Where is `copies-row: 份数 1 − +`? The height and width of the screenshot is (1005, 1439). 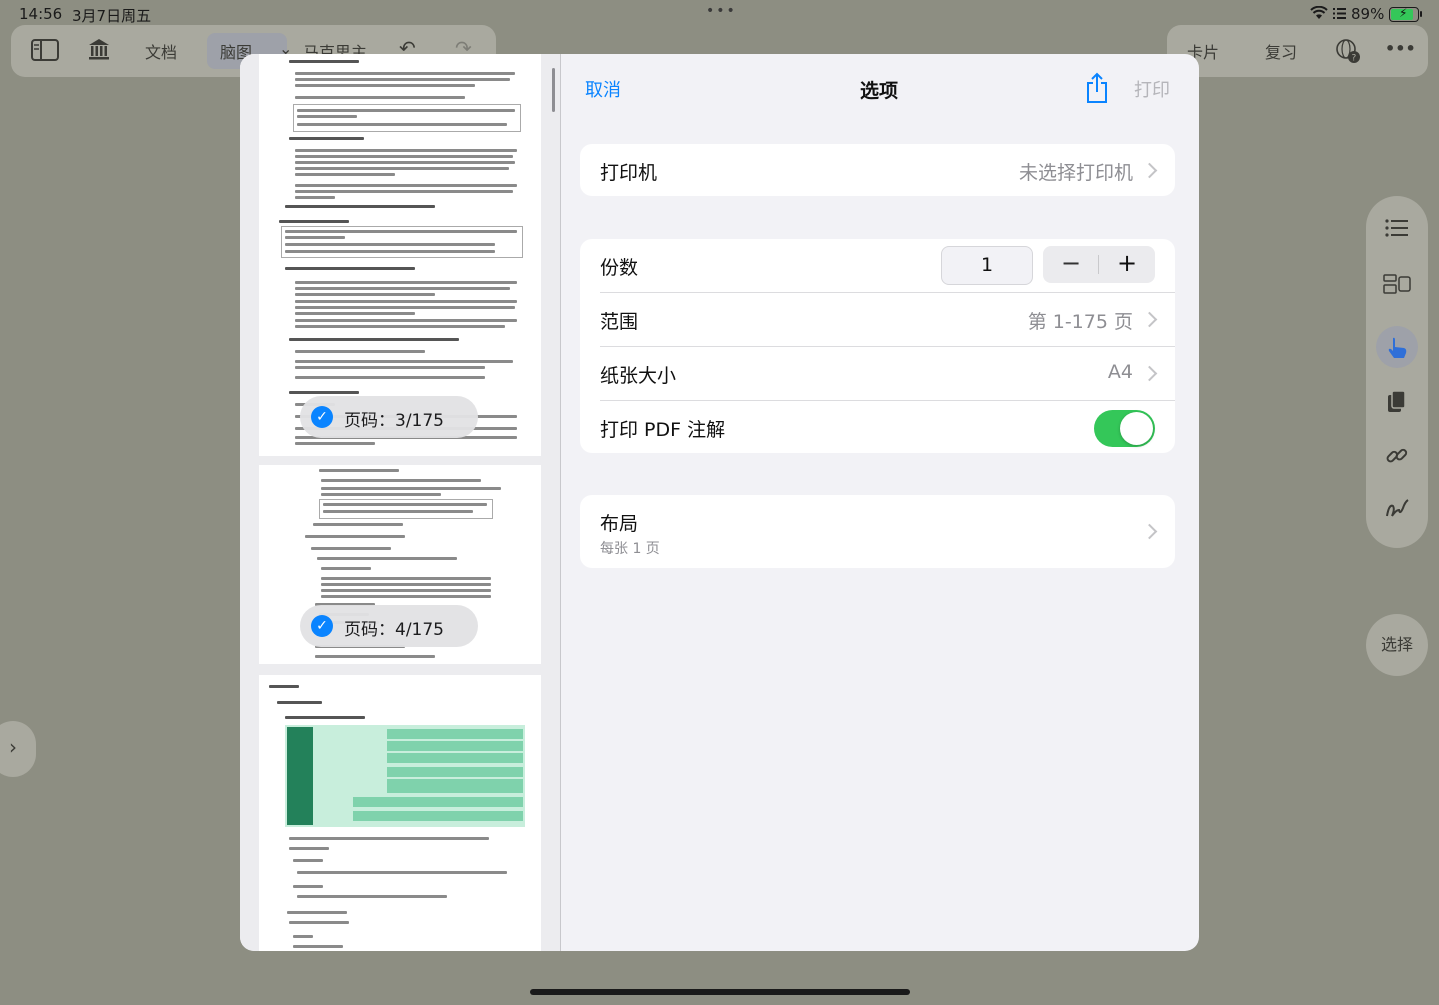 copies-row: 份数 1 − + is located at coordinates (877, 265).